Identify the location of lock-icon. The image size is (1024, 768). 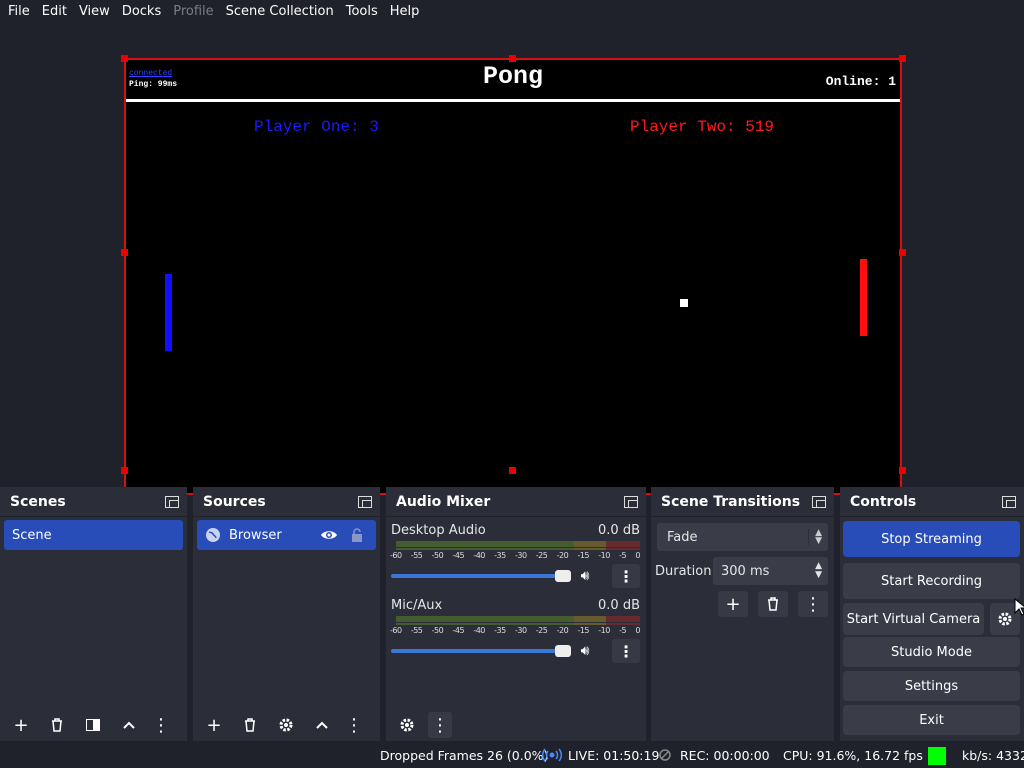
(357, 535).